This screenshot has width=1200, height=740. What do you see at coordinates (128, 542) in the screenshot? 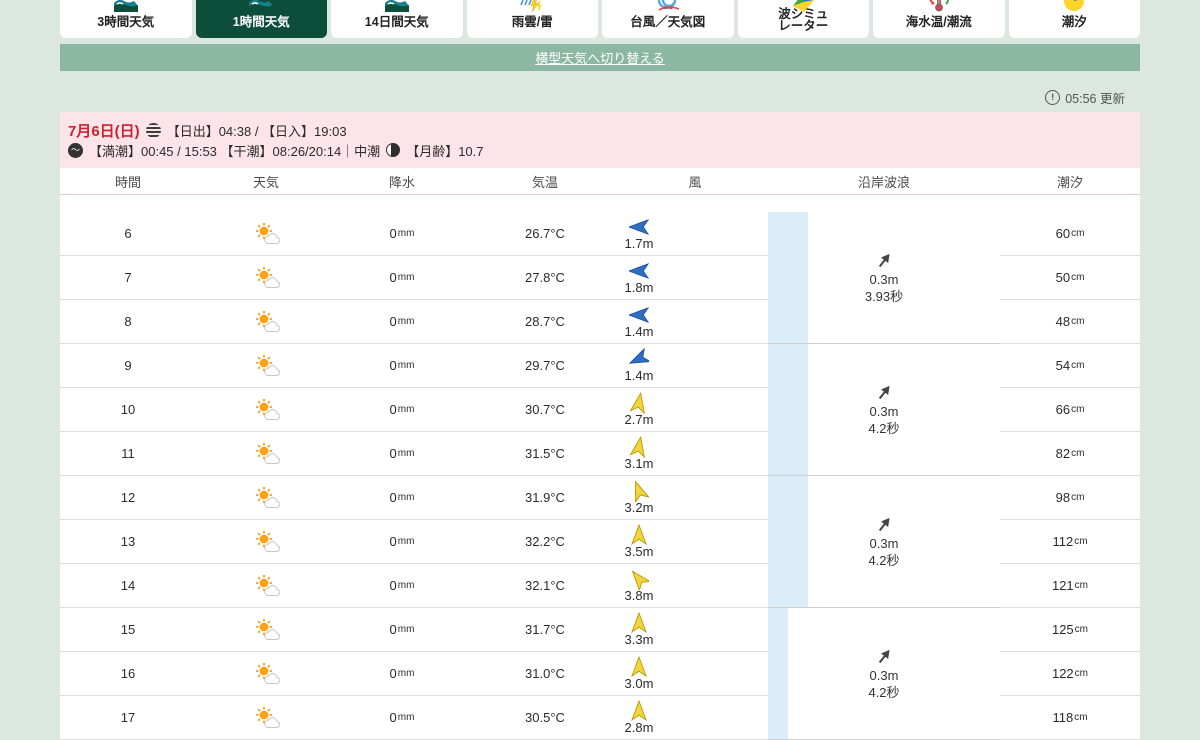
I see `hour-cell: 13` at bounding box center [128, 542].